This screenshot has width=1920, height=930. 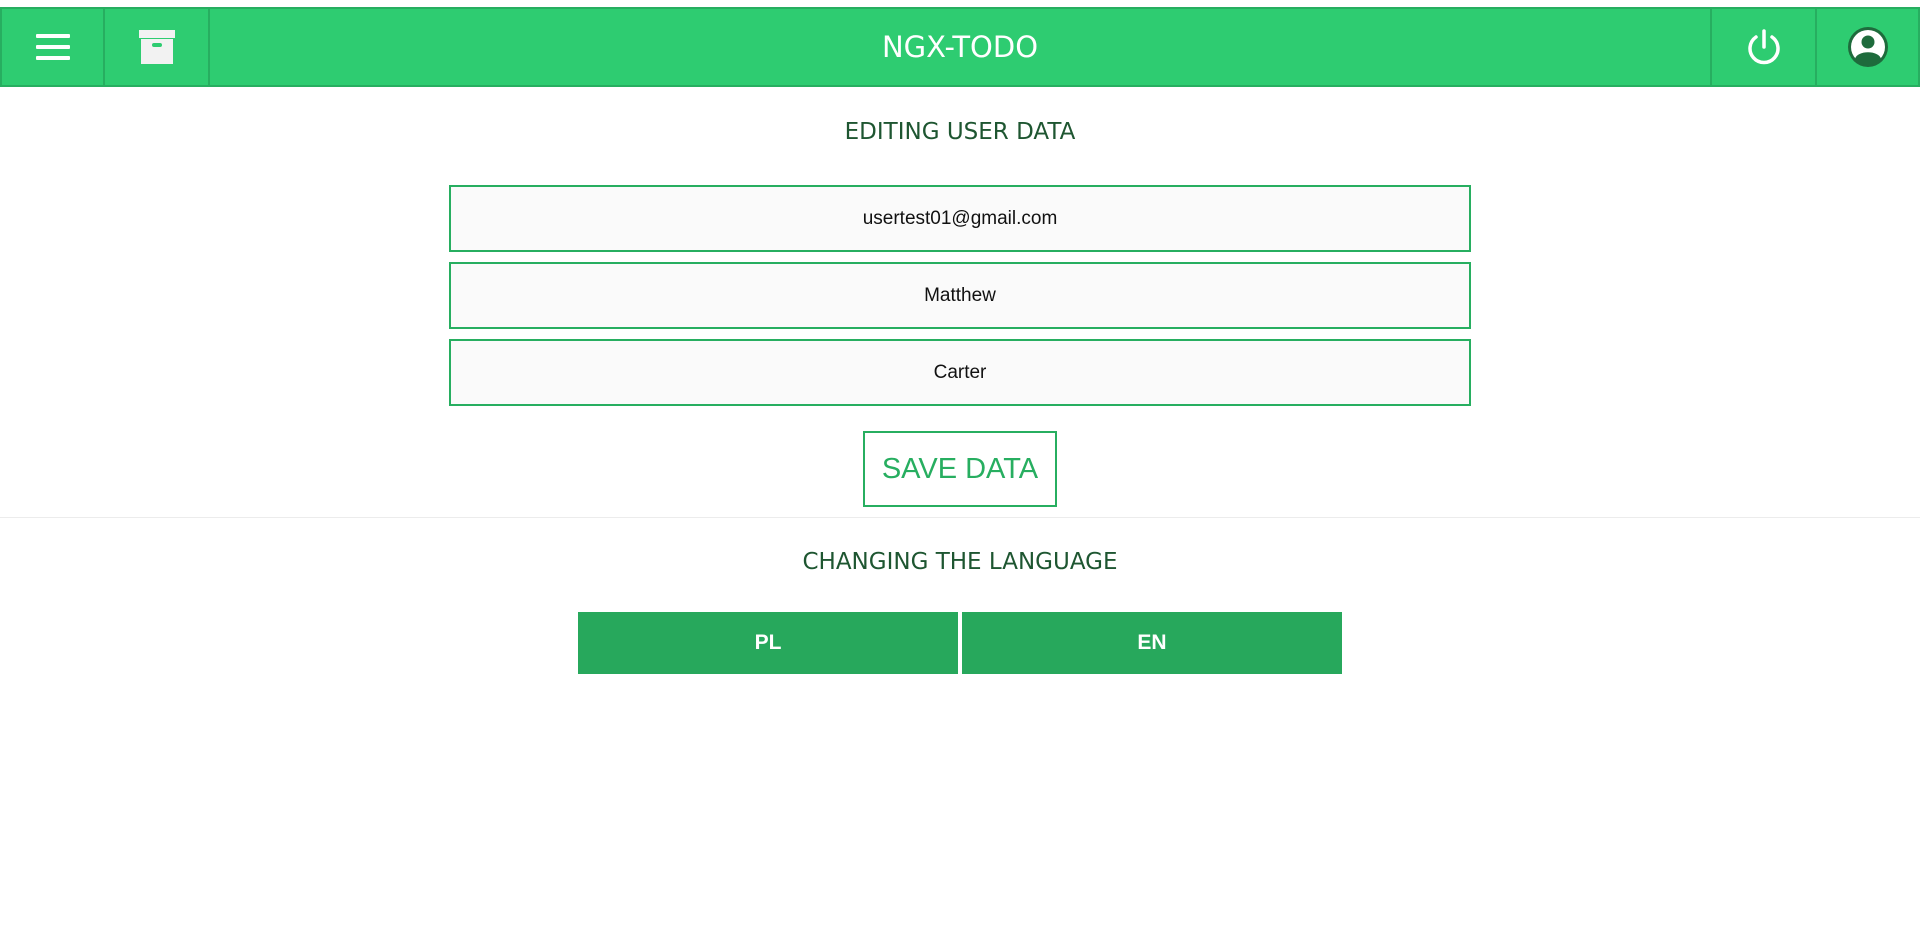 I want to click on power-icon, so click(x=1763, y=47).